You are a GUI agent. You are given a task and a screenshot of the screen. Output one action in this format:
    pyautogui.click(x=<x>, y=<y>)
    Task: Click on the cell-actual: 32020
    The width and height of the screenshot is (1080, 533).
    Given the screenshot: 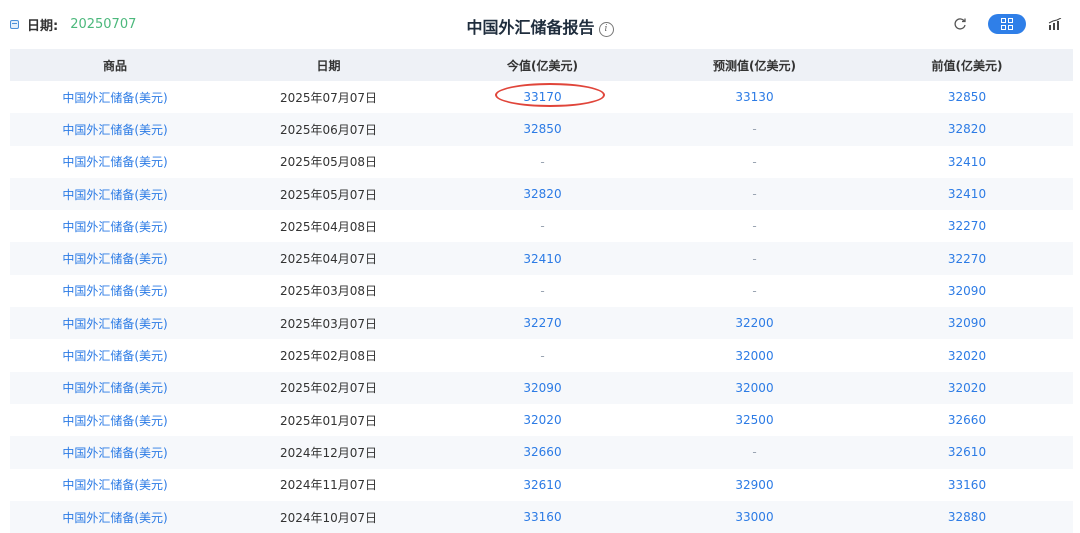 What is the action you would take?
    pyautogui.click(x=542, y=420)
    